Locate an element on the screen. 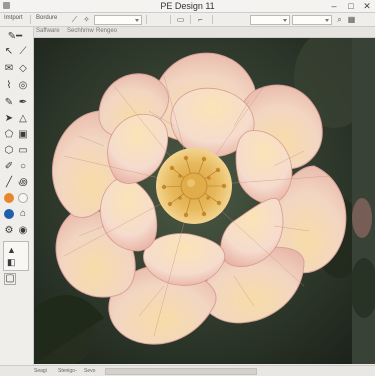 The width and height of the screenshot is (375, 376). bordure-menu: Bordure is located at coordinates (46, 18).